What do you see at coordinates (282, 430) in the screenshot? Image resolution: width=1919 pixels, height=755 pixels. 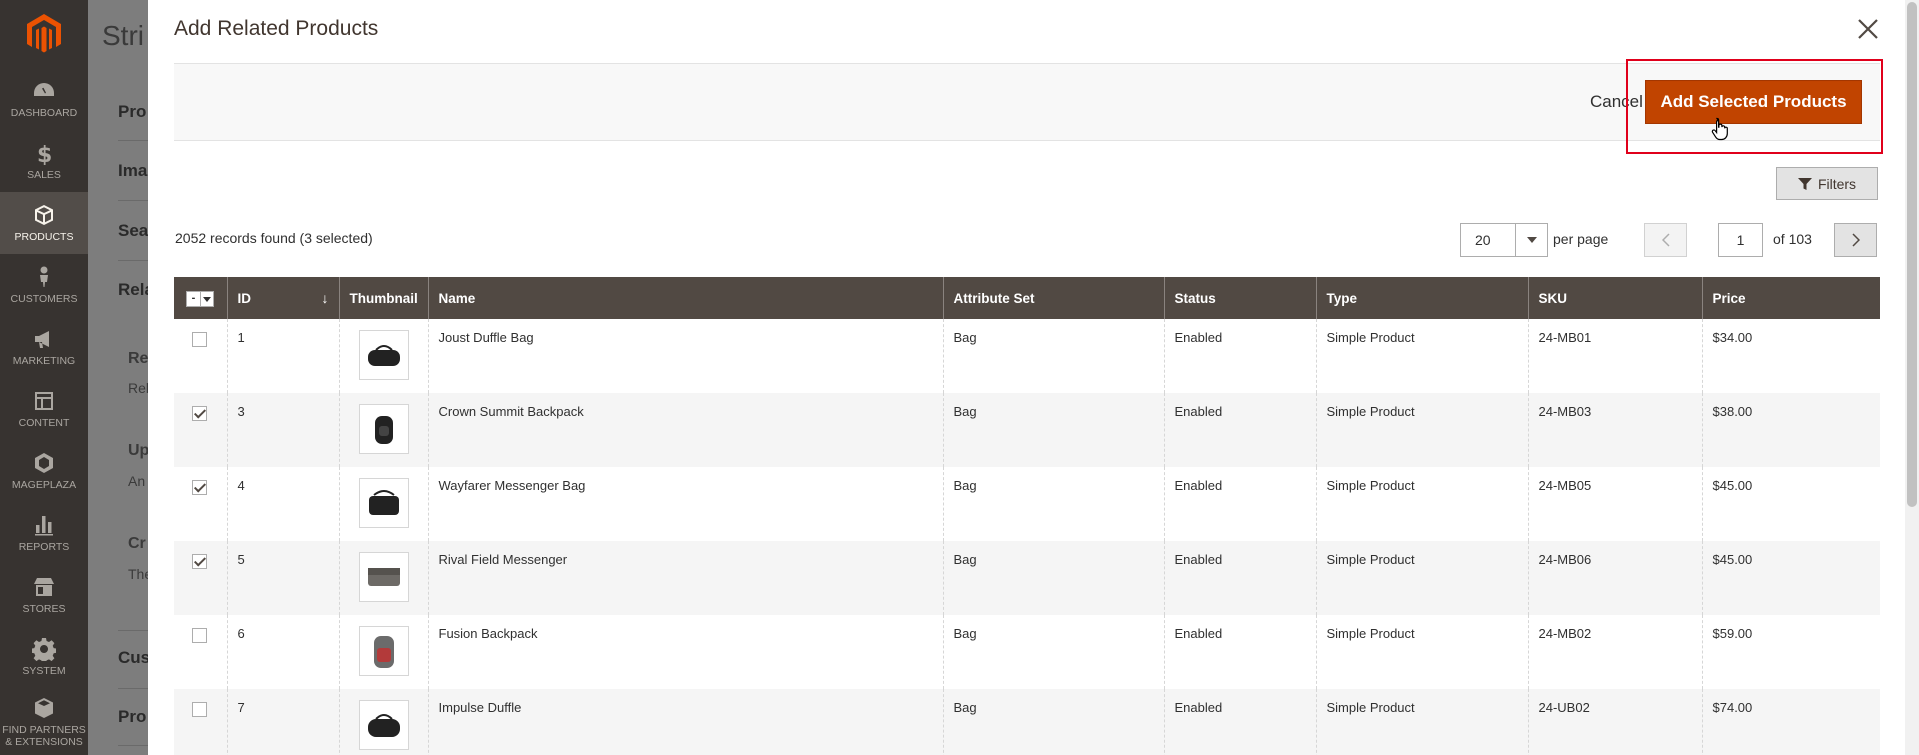 I see `cell-id: 3` at bounding box center [282, 430].